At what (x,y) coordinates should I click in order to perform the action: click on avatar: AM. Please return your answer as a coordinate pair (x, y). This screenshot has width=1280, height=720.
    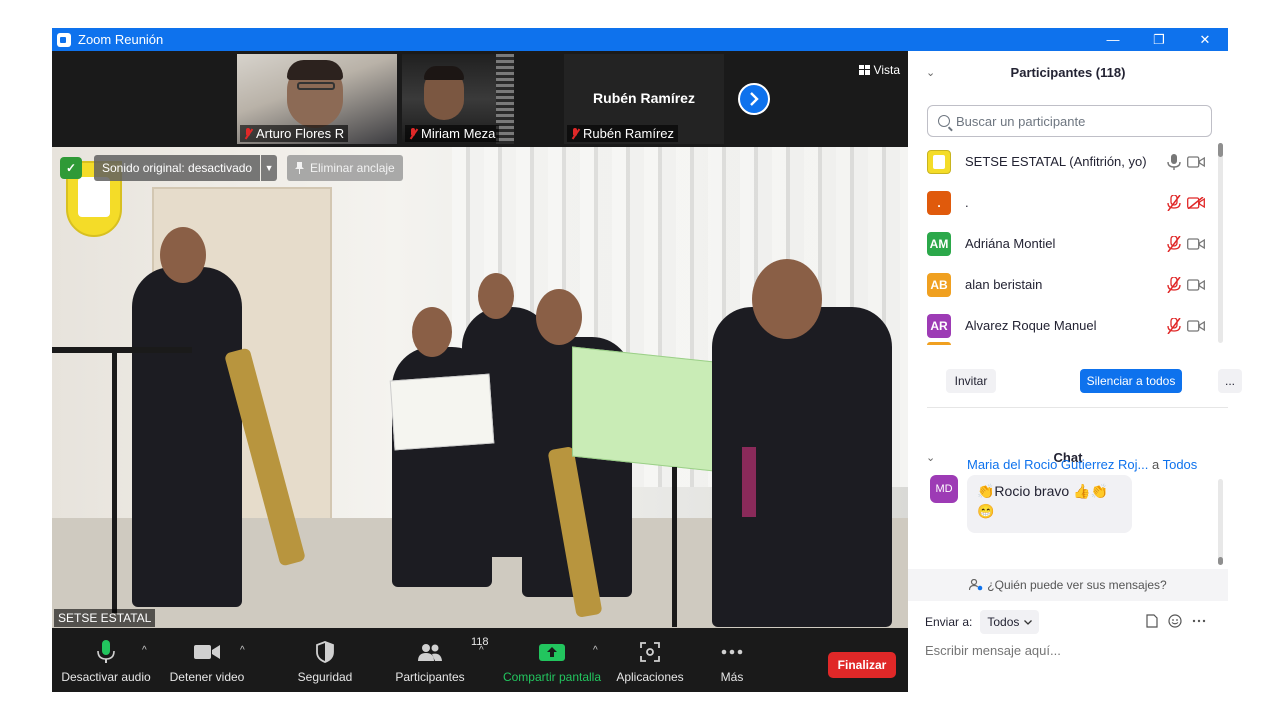
    Looking at the image, I should click on (939, 243).